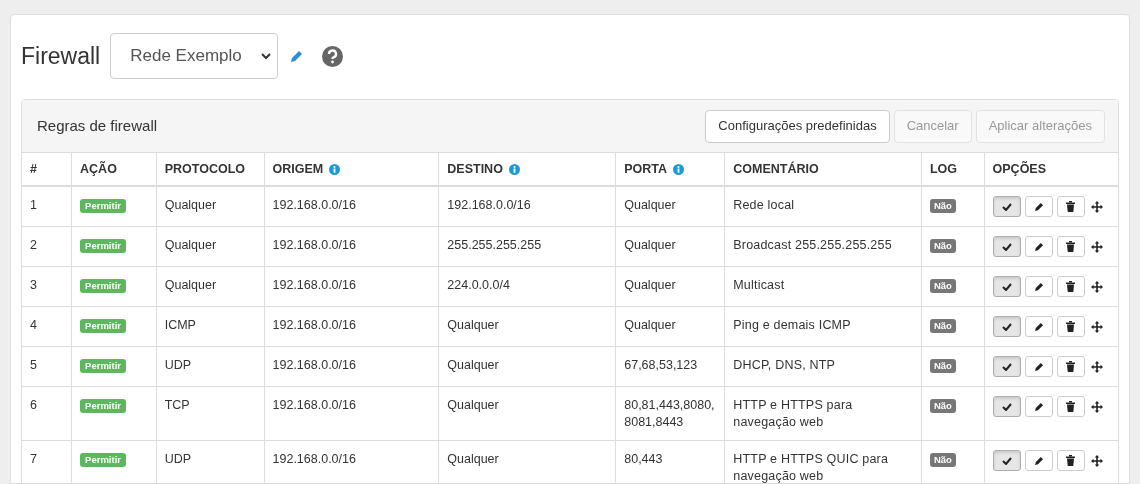 The height and width of the screenshot is (484, 1140). What do you see at coordinates (670, 414) in the screenshot?
I see `table-cell-text: 80,81,443,8080,8081,8443` at bounding box center [670, 414].